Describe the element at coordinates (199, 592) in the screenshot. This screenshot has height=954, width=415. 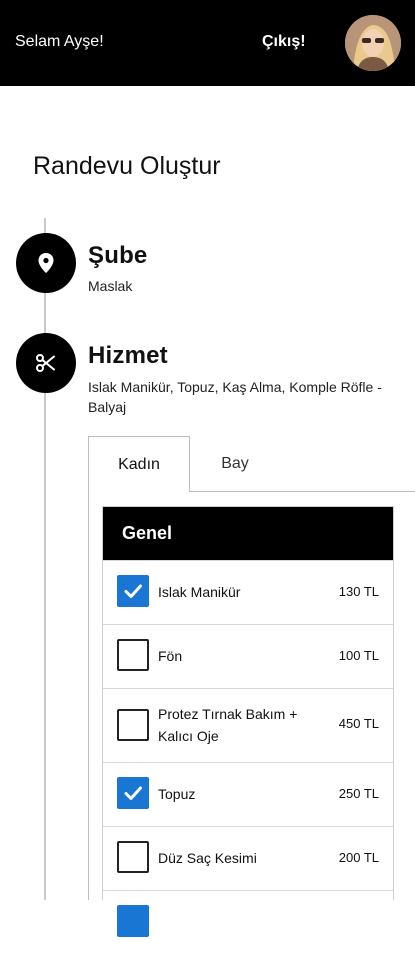
I see `service-name: Islak Manikür` at that location.